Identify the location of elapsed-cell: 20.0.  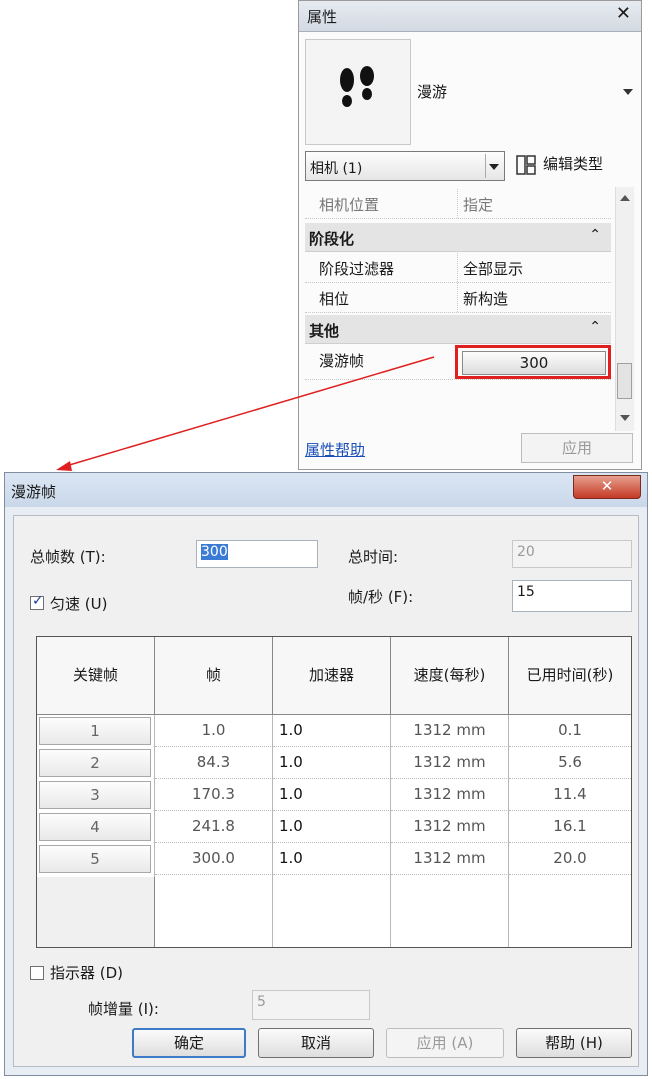
(570, 859).